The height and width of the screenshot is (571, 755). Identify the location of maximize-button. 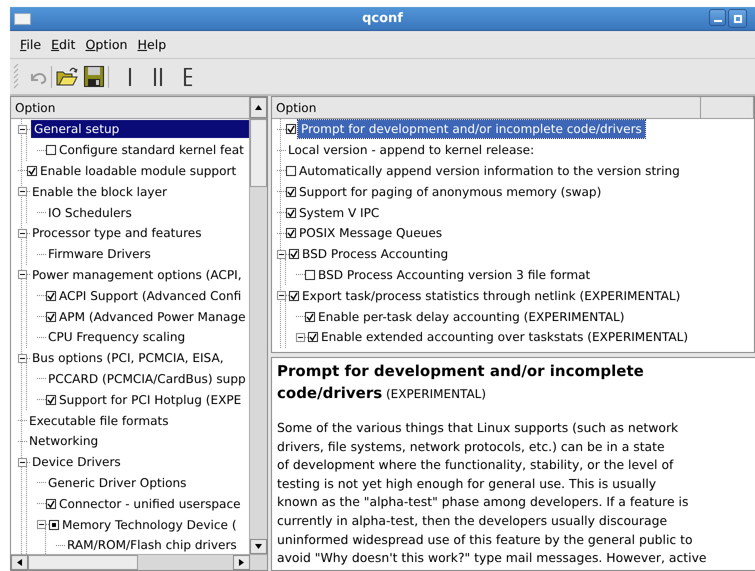
(737, 18).